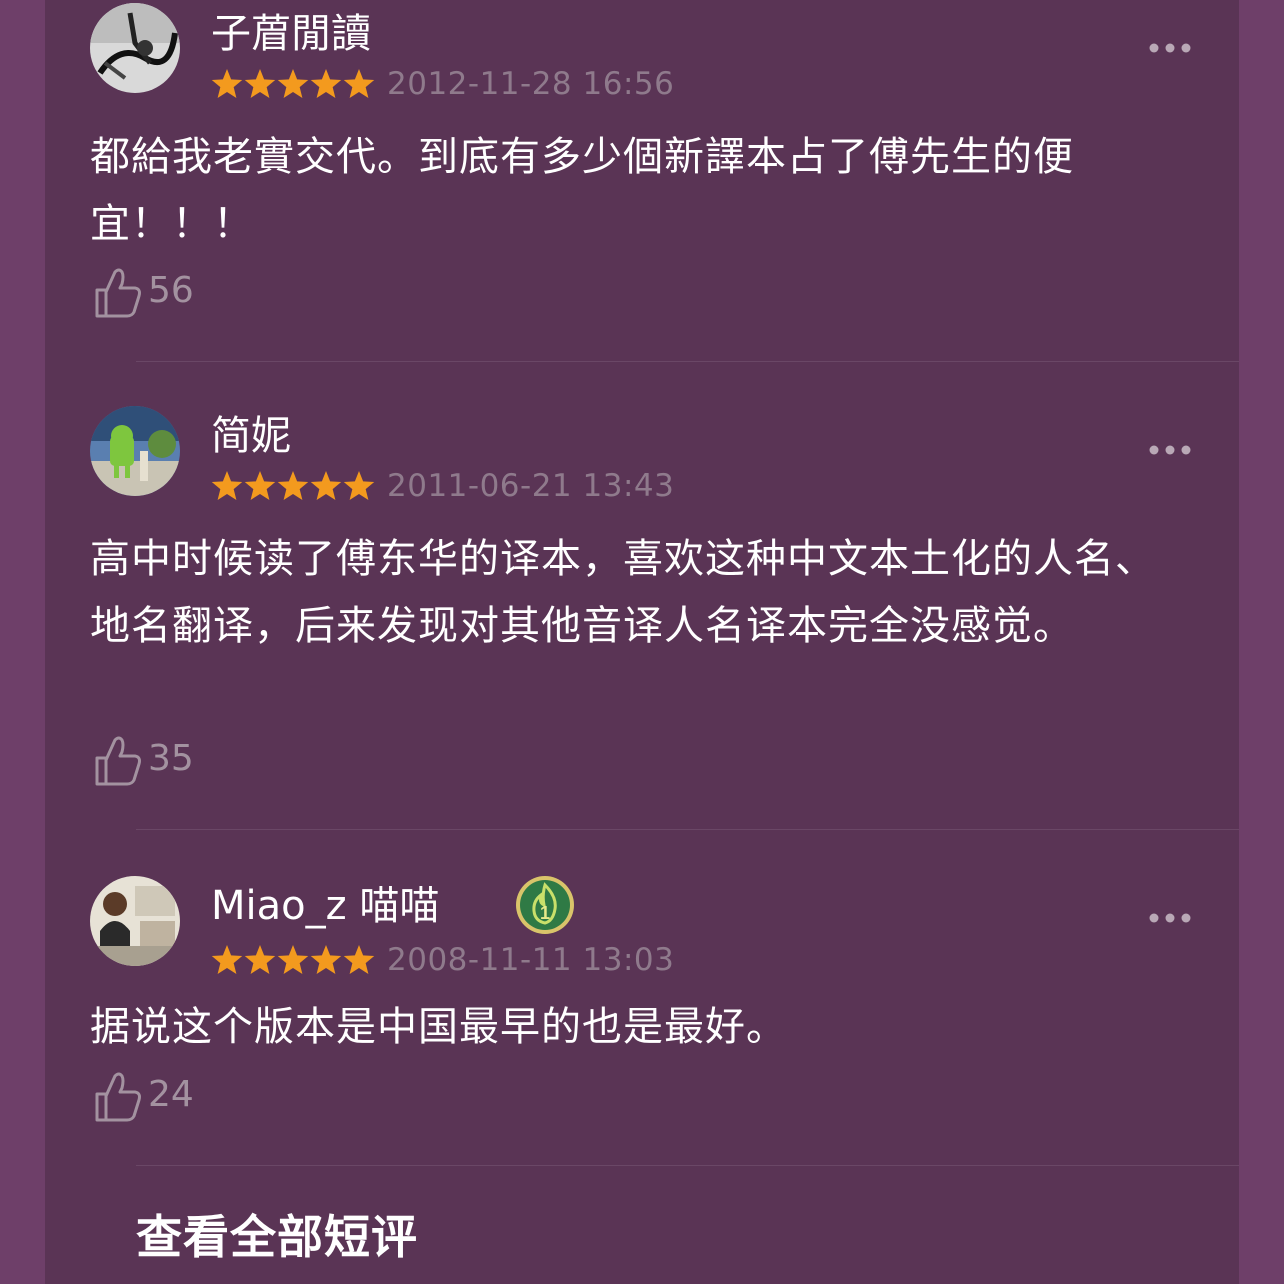 The width and height of the screenshot is (1284, 1284). I want to click on review-content: 都給我老實交代。到底有多少個新譯本占了傅先生的便宜！！！, so click(582, 190).